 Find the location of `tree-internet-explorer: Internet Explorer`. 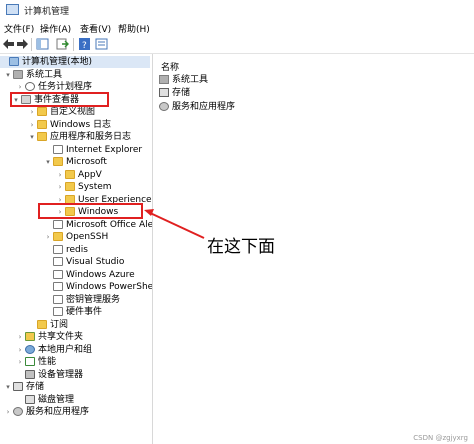

tree-internet-explorer: Internet Explorer is located at coordinates (93, 150).